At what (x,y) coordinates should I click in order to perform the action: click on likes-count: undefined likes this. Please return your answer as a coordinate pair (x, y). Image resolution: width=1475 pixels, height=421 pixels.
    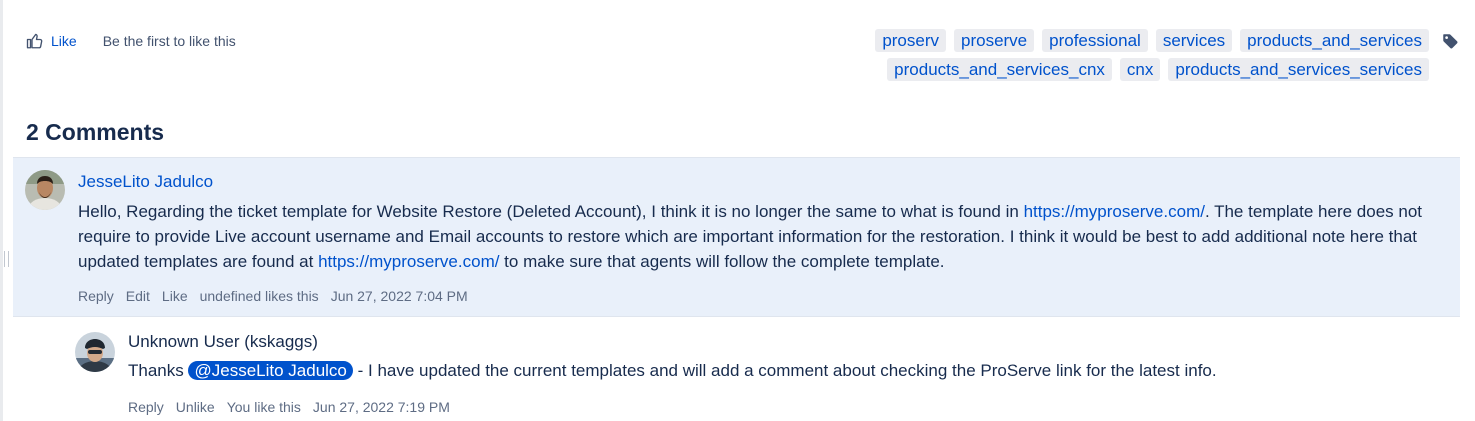
    Looking at the image, I should click on (259, 296).